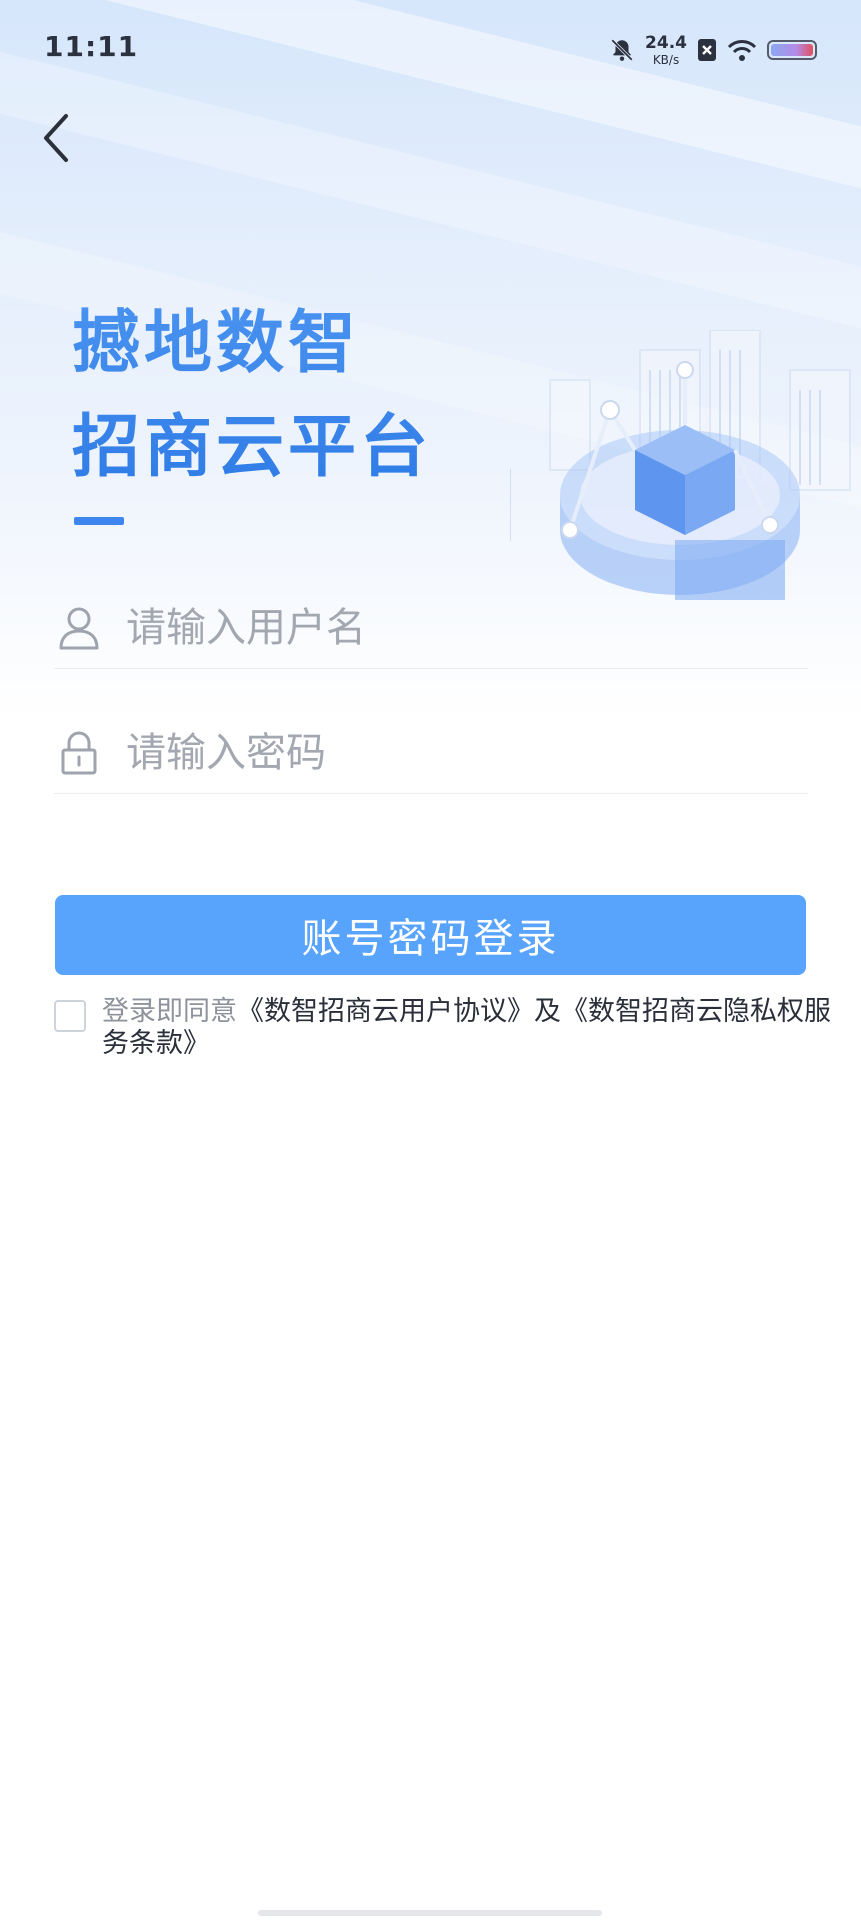 This screenshot has width=861, height=1920. What do you see at coordinates (99, 521) in the screenshot?
I see `title-underline` at bounding box center [99, 521].